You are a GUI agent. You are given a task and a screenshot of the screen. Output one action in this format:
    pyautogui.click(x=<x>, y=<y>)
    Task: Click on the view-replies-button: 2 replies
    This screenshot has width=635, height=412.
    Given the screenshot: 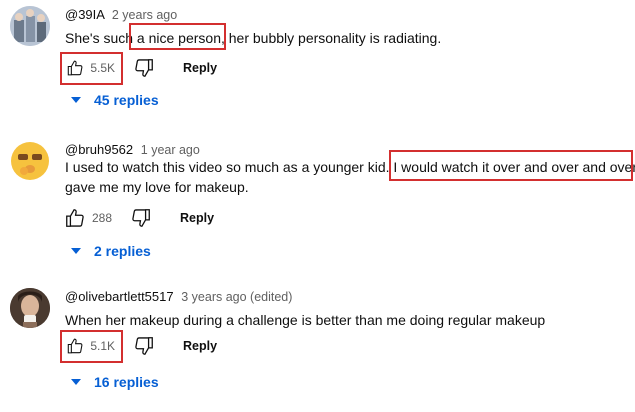 What is the action you would take?
    pyautogui.click(x=110, y=251)
    